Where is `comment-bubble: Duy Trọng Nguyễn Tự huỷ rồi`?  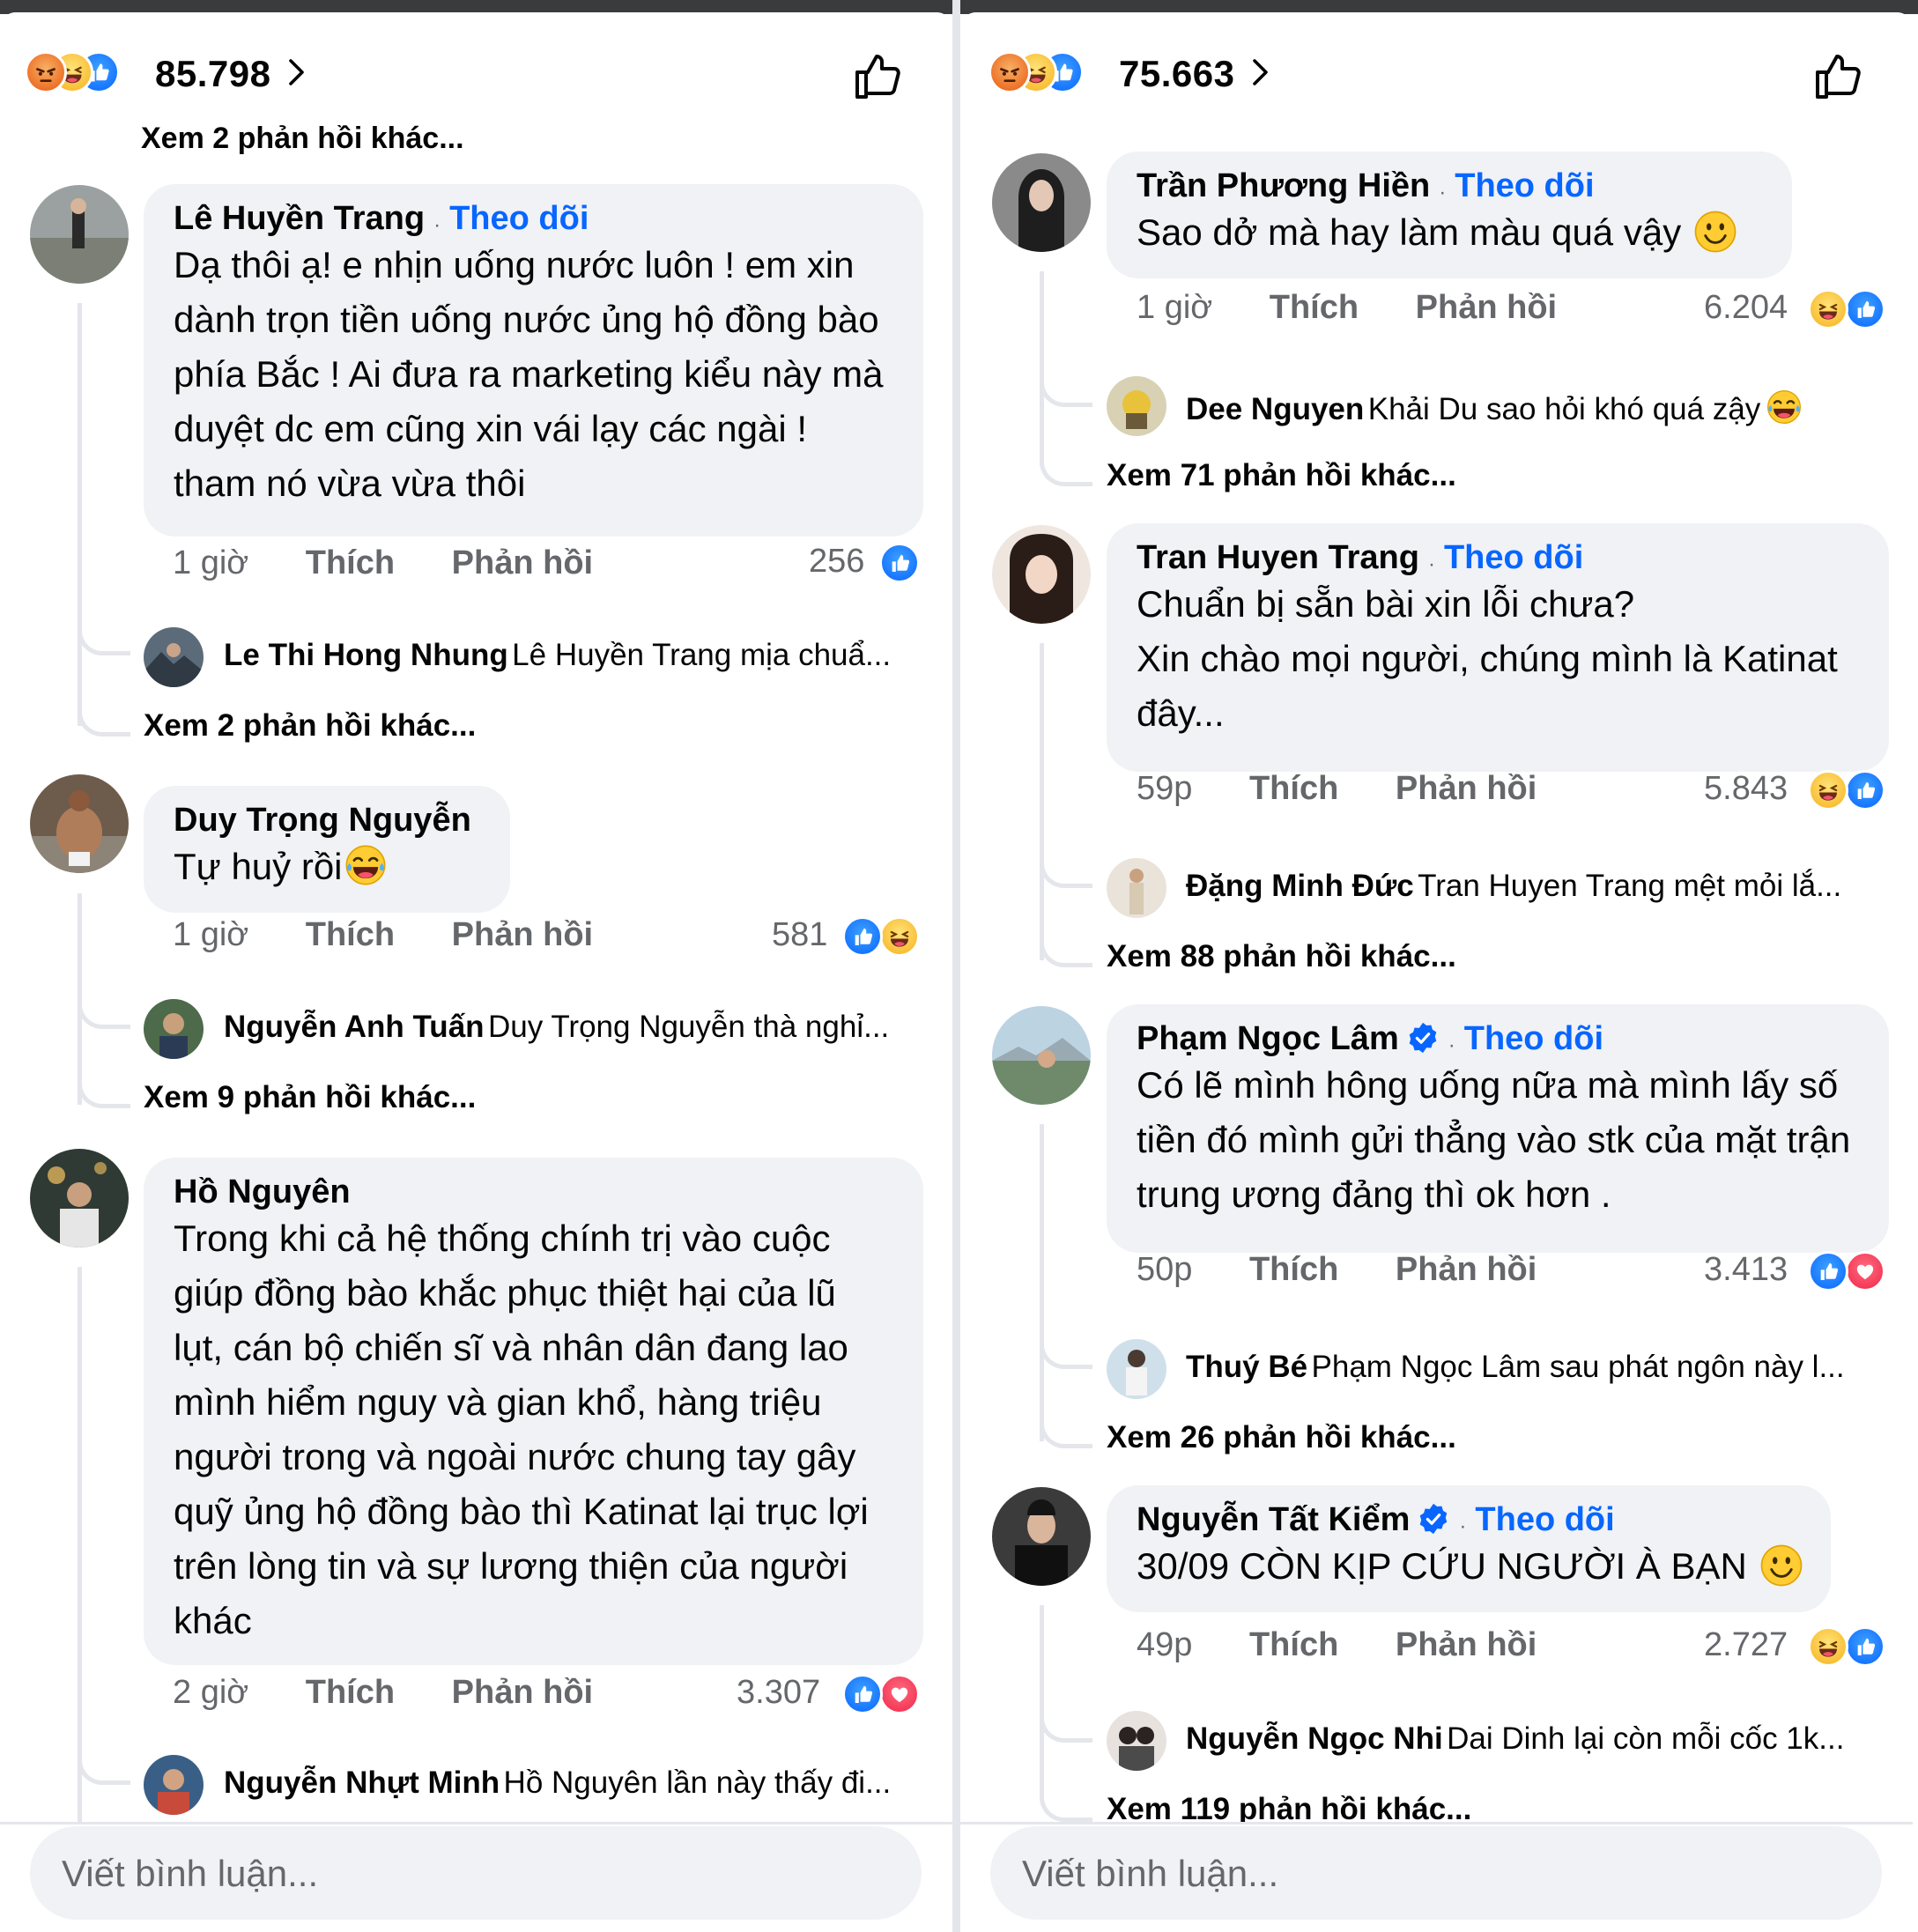
comment-bubble: Duy Trọng Nguyễn Tự huỷ rồi is located at coordinates (327, 849).